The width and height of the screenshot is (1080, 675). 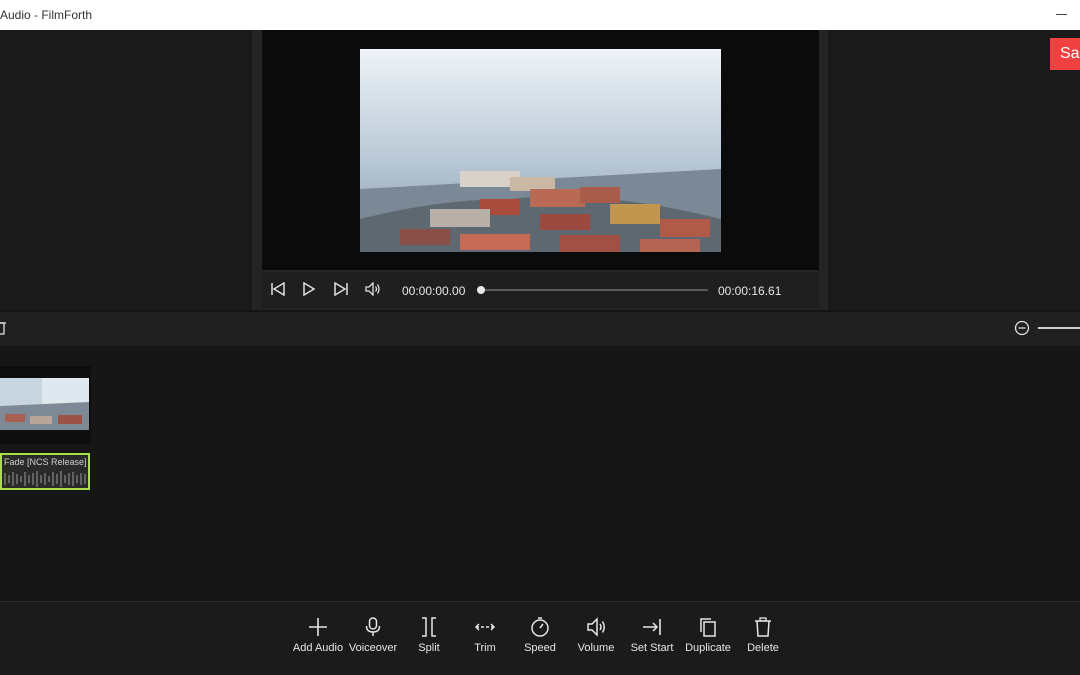 I want to click on audio-clip: Fade [NCS Release], so click(x=45, y=471).